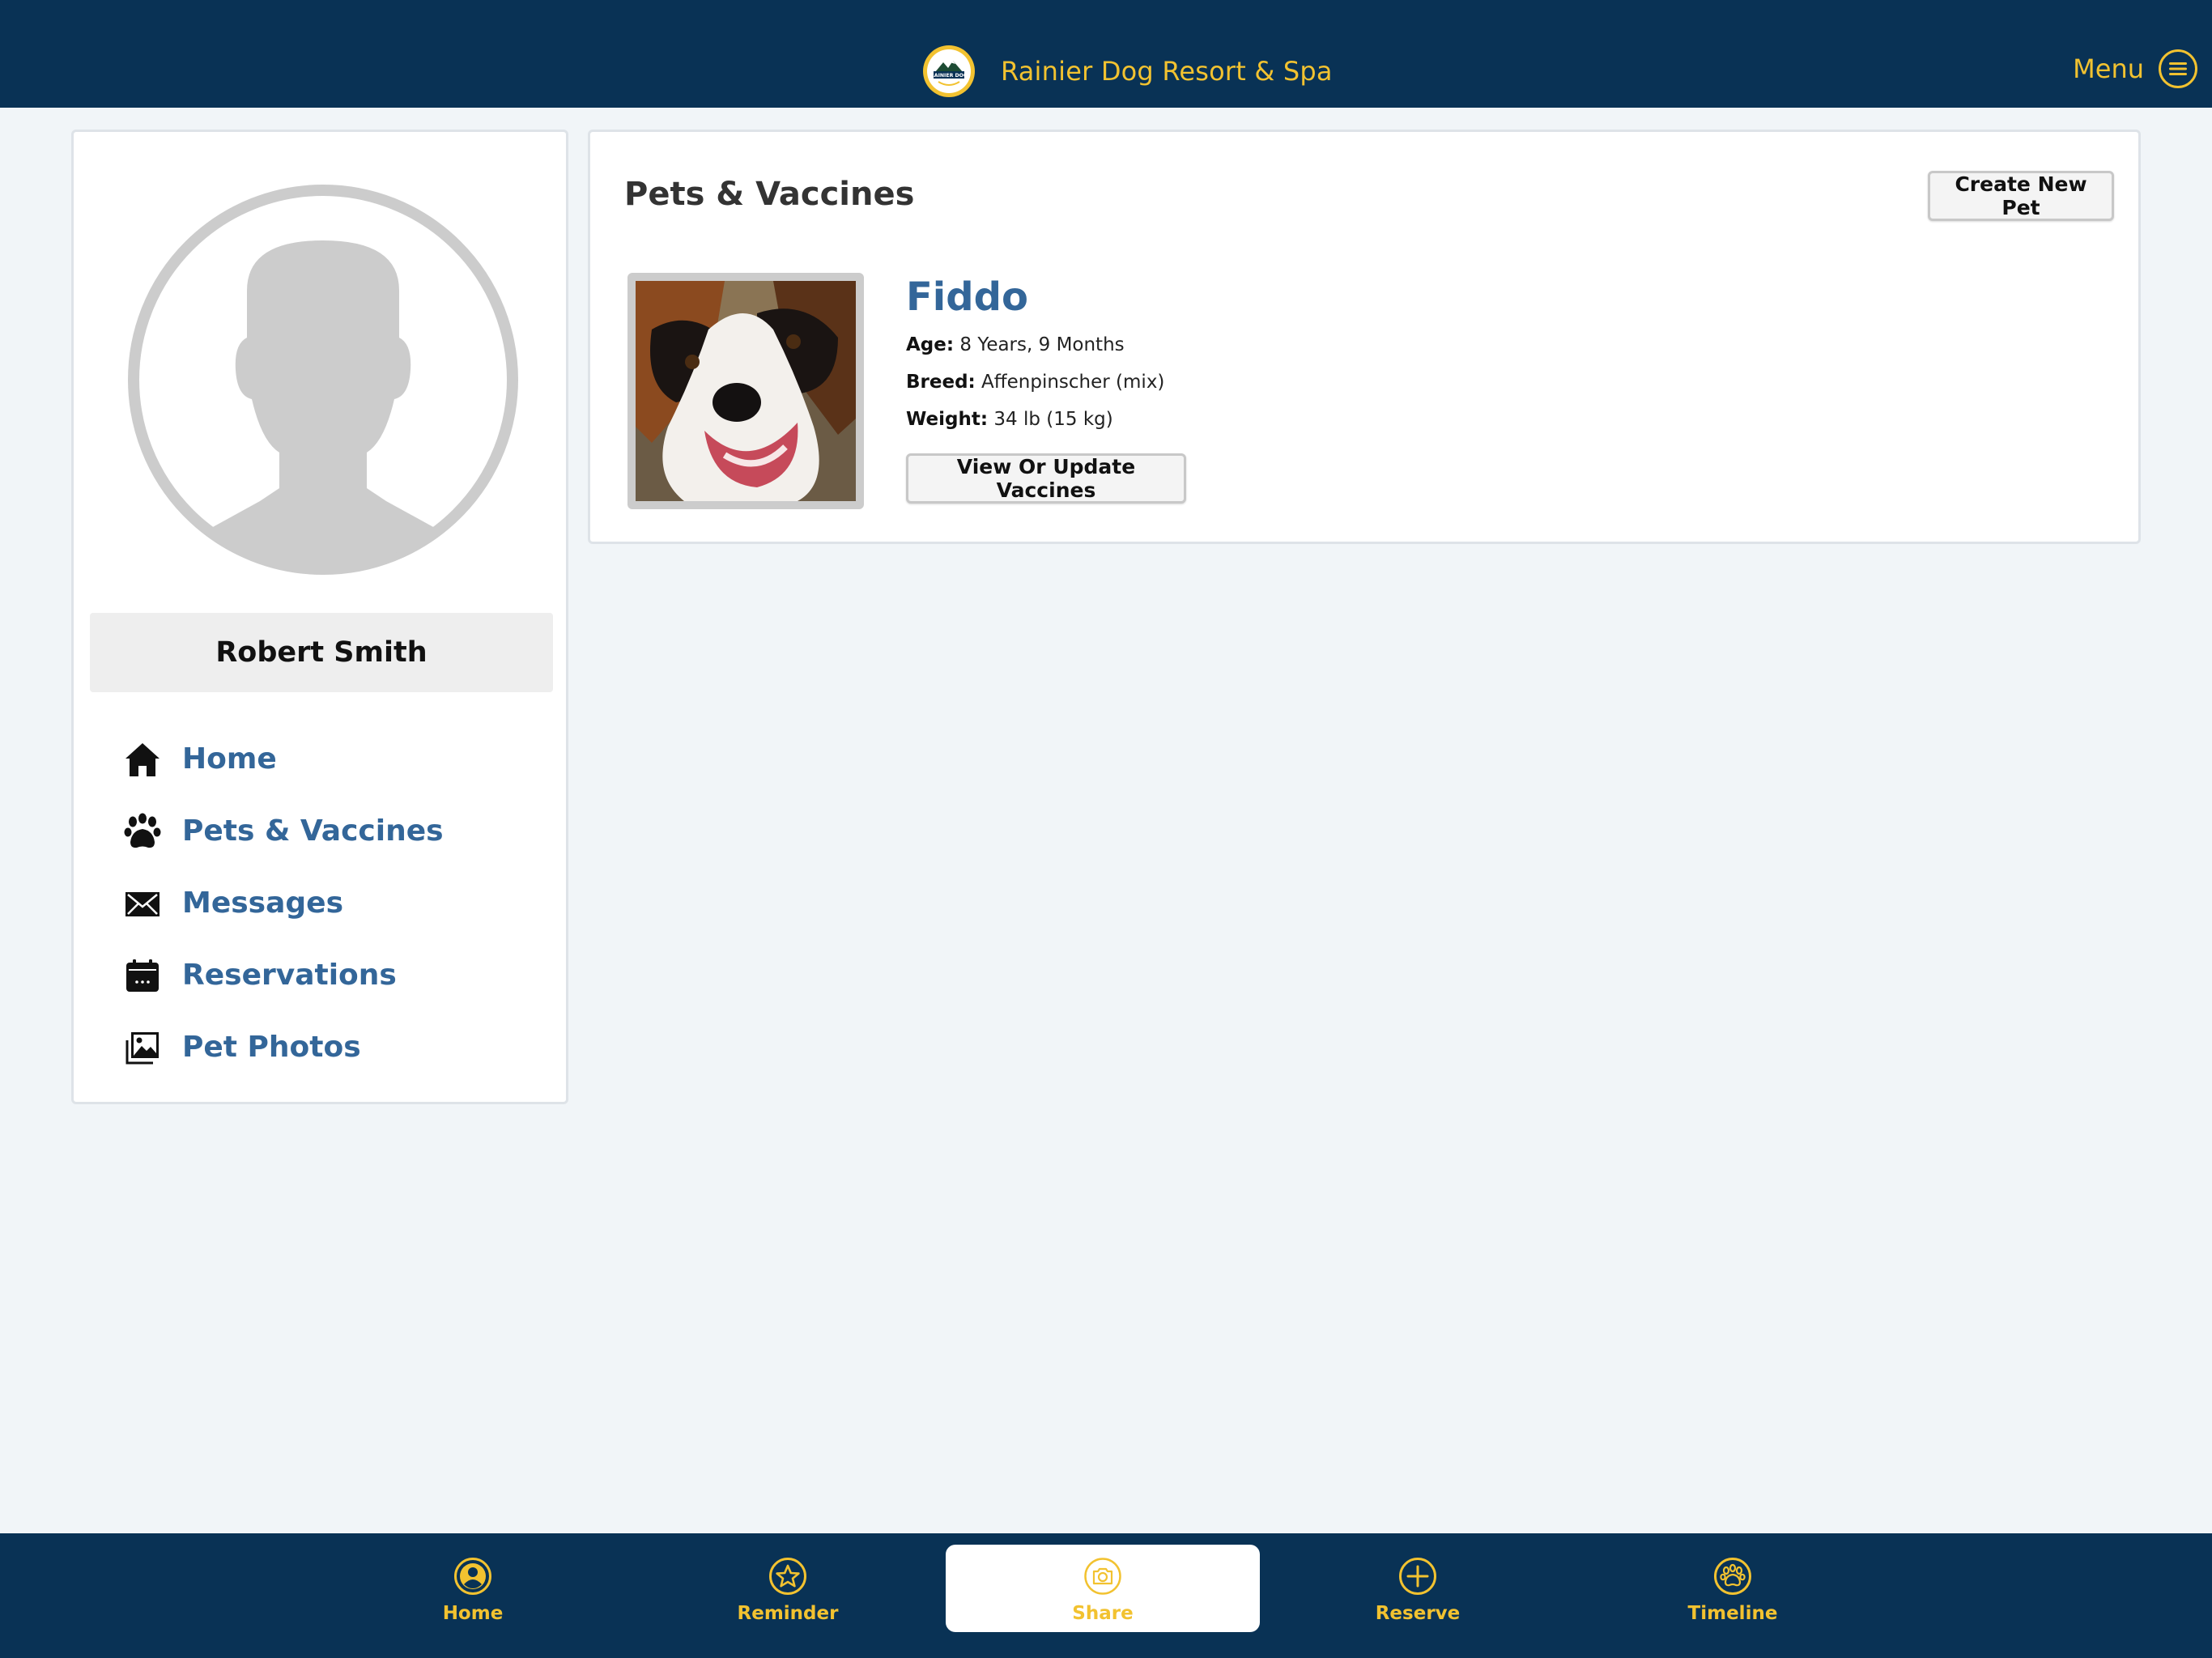 This screenshot has width=2212, height=1658. I want to click on pet-age: Age: 8 Years, 9 Months, so click(1016, 344).